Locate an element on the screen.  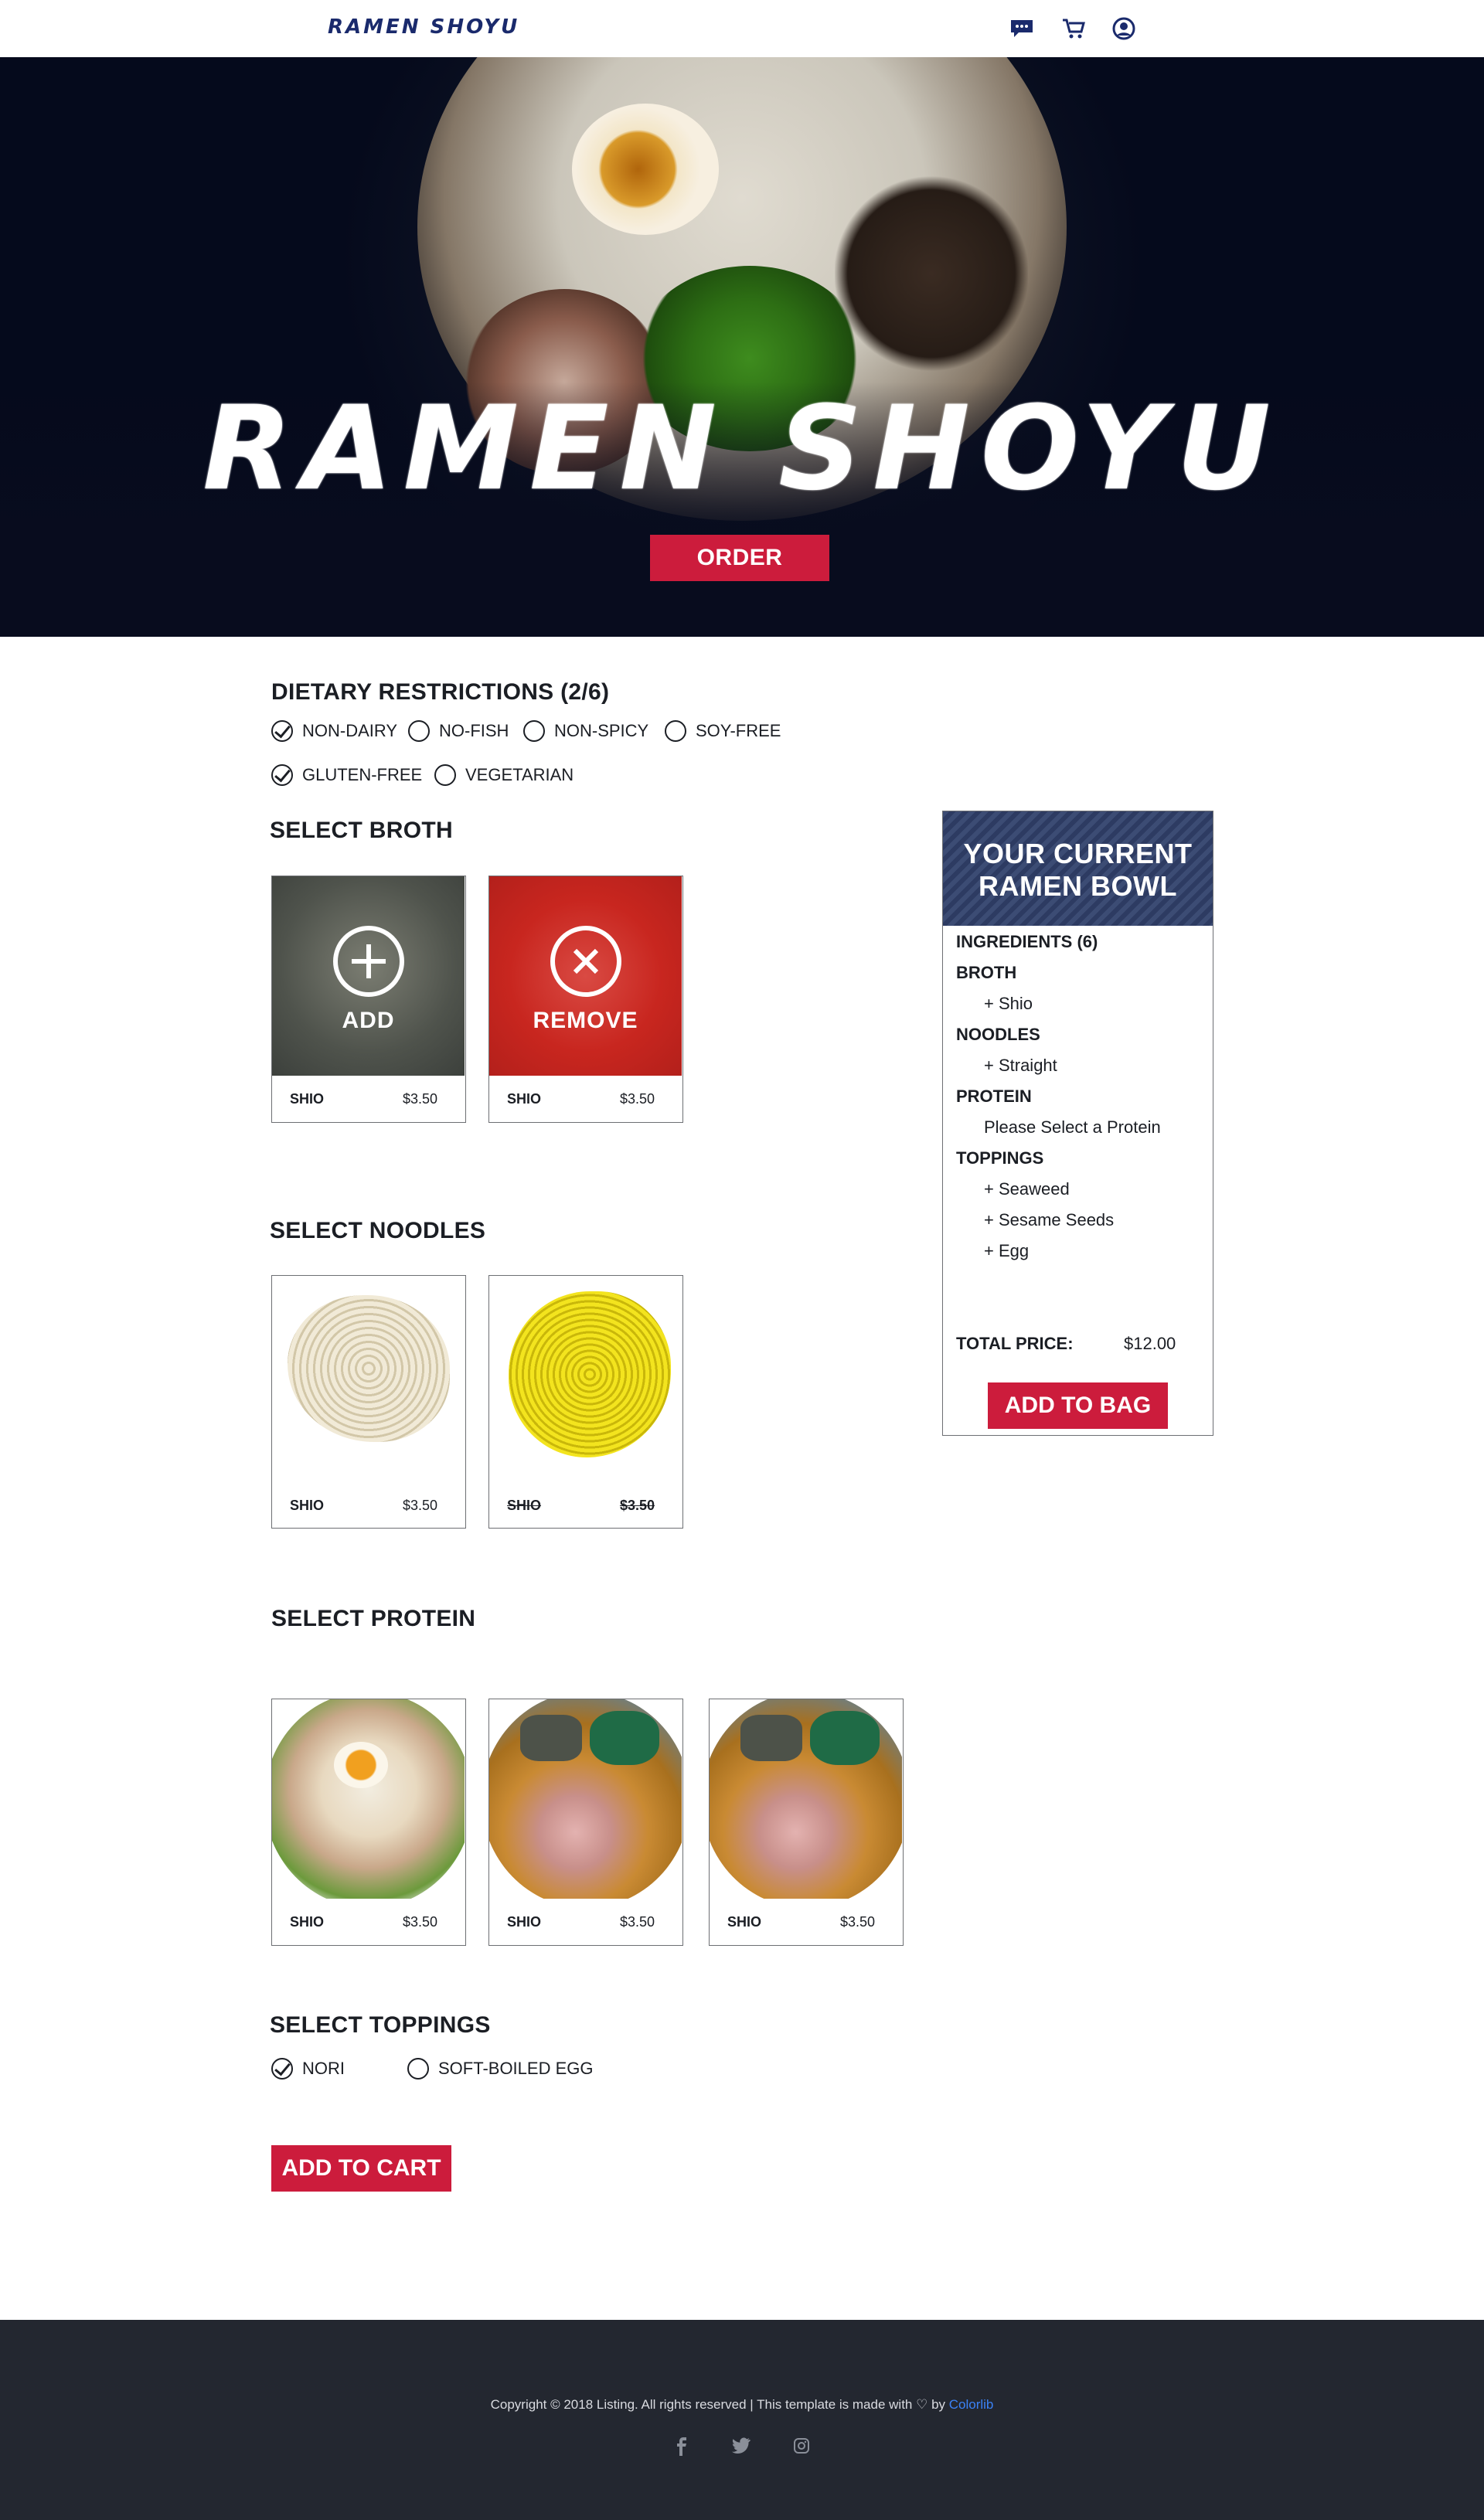
top-nav: RAMEN SHOYU is located at coordinates (742, 28).